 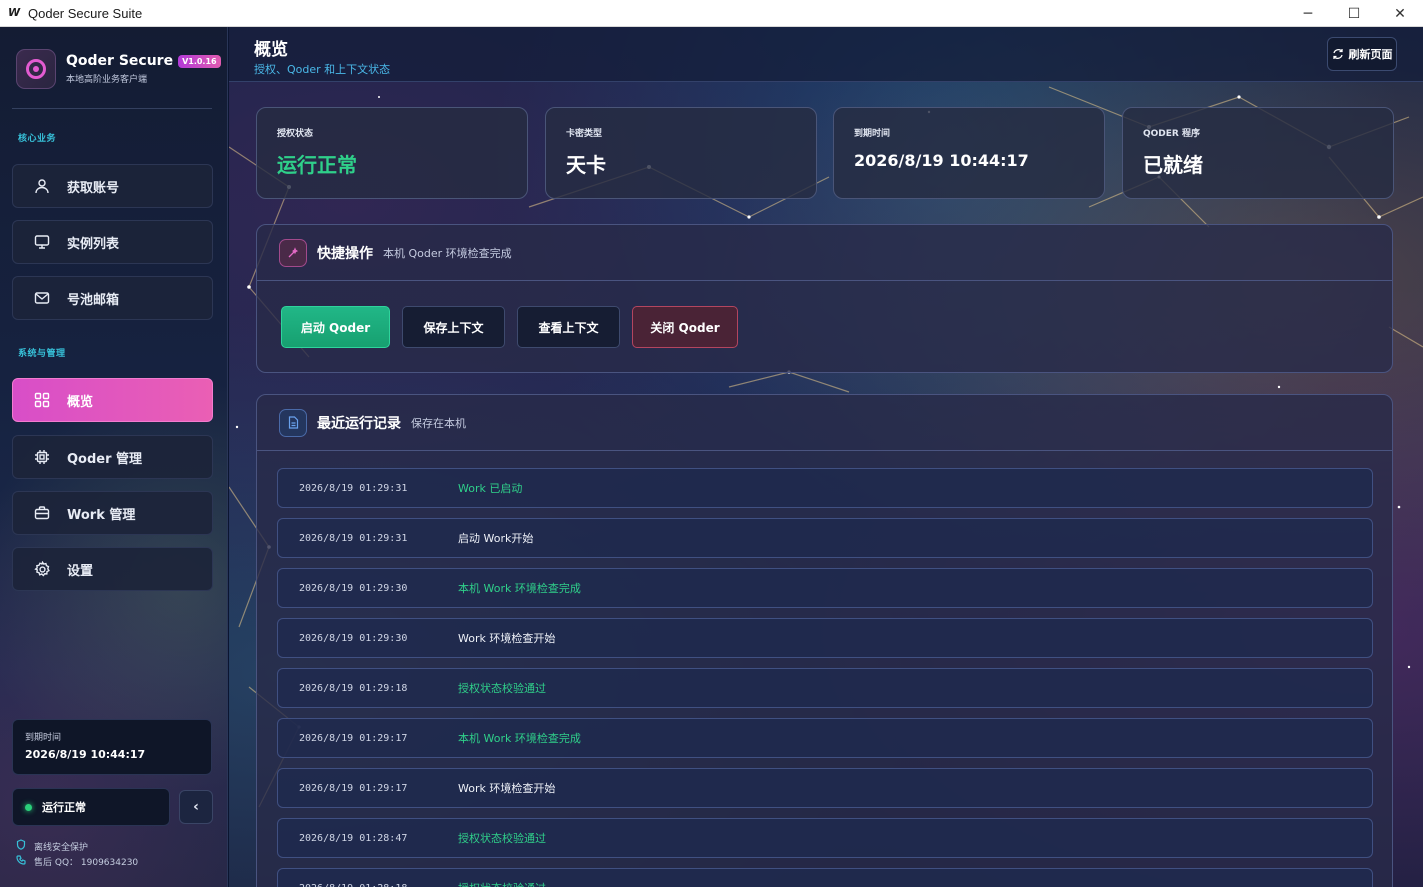 I want to click on sidebar-item-settings: 设置, so click(x=112, y=569).